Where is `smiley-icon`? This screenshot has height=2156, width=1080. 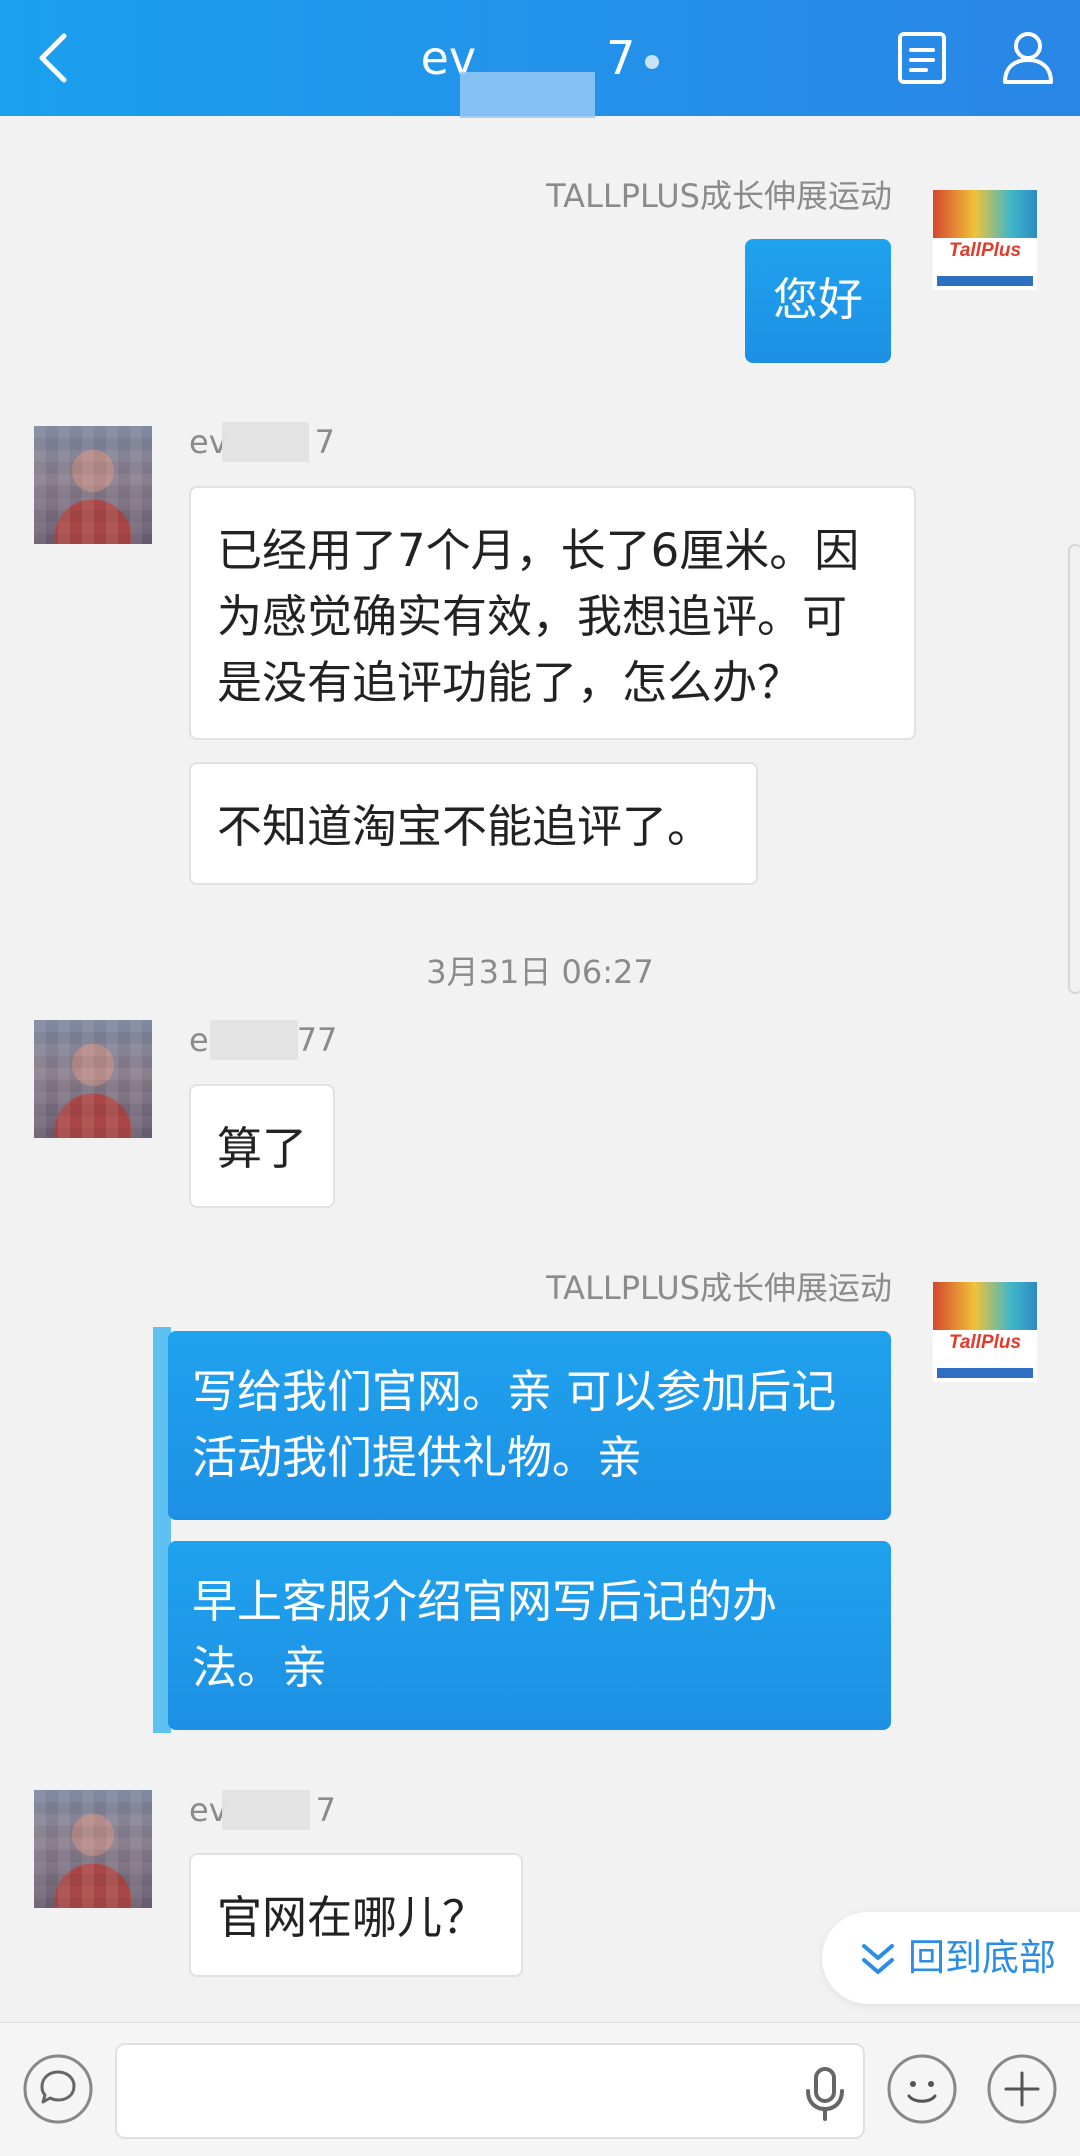 smiley-icon is located at coordinates (922, 2089).